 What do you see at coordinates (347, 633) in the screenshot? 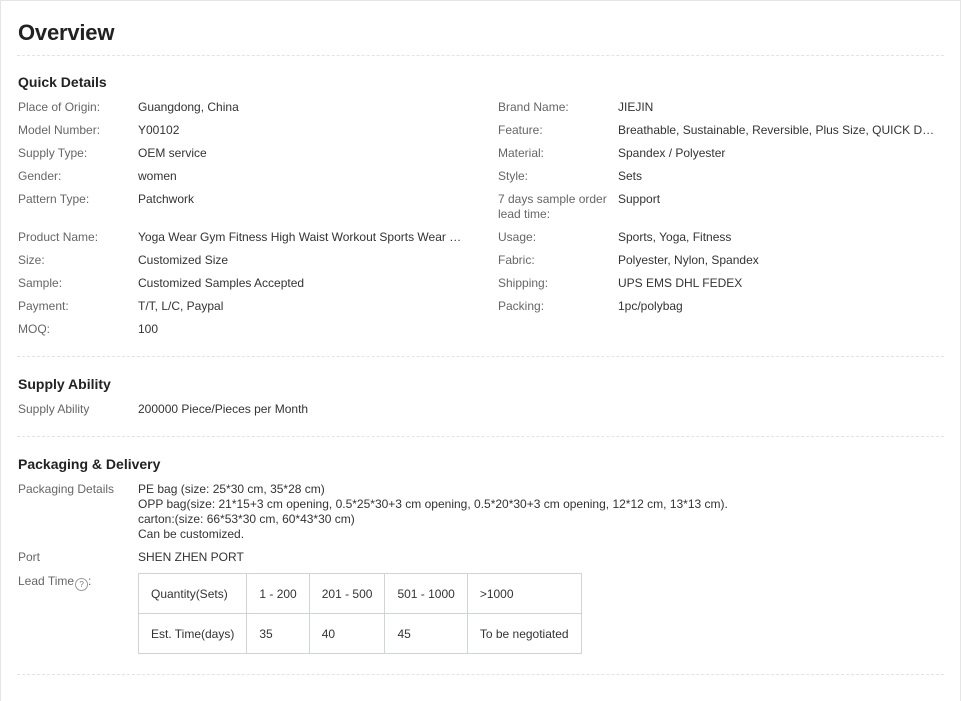
I see `table-cell: 40` at bounding box center [347, 633].